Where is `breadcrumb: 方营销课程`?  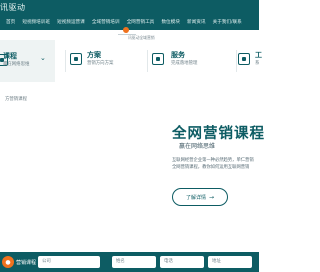 breadcrumb: 方营销课程 is located at coordinates (16, 99).